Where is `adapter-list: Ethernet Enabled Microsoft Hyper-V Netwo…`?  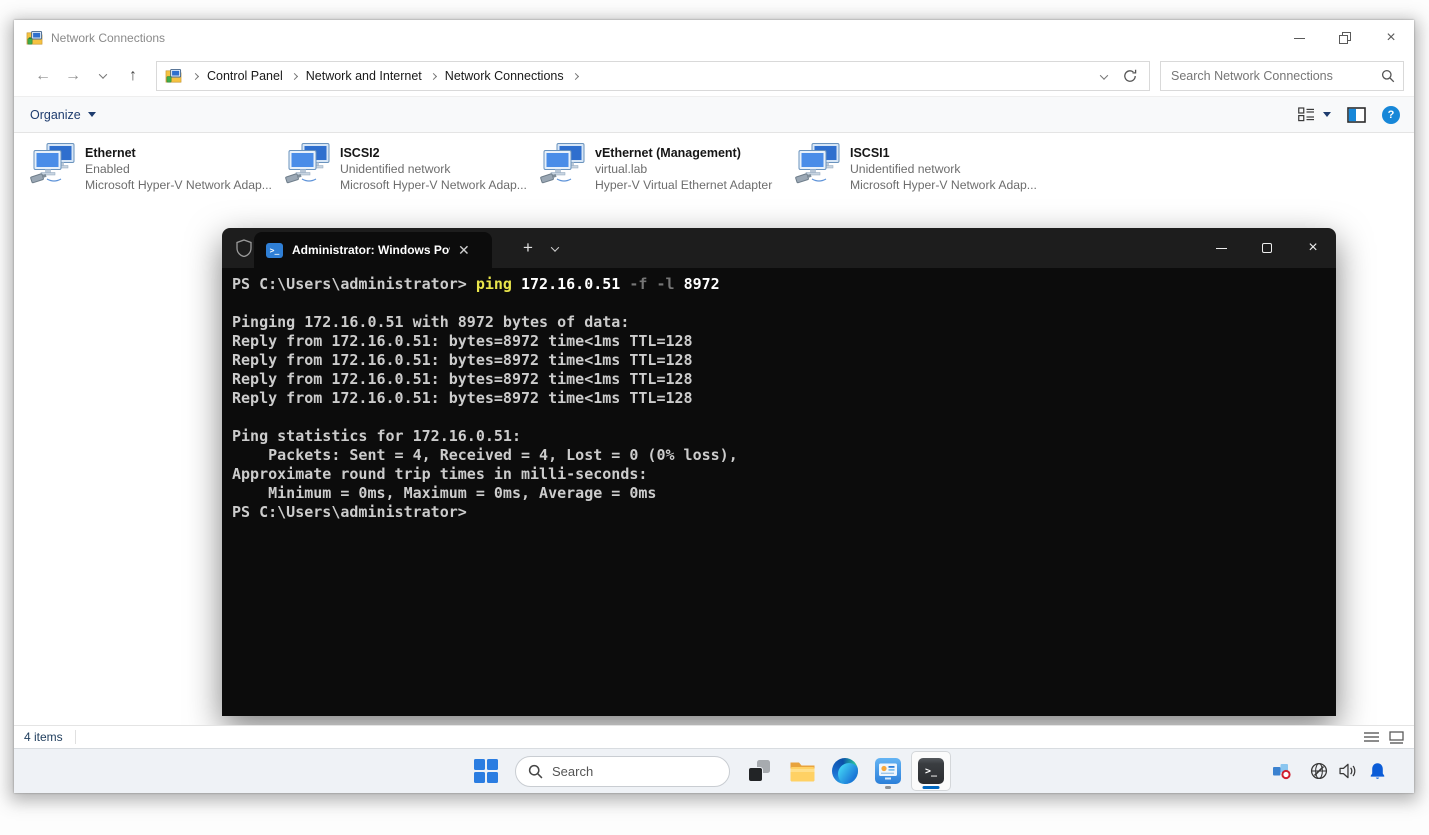 adapter-list: Ethernet Enabled Microsoft Hyper-V Netwo… is located at coordinates (540, 168).